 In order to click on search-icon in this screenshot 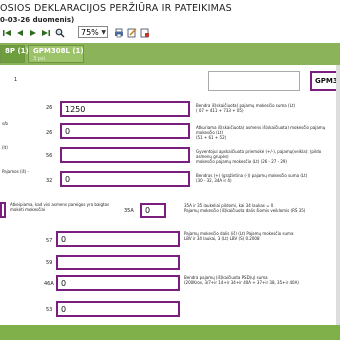, I will do `click(60, 33)`.